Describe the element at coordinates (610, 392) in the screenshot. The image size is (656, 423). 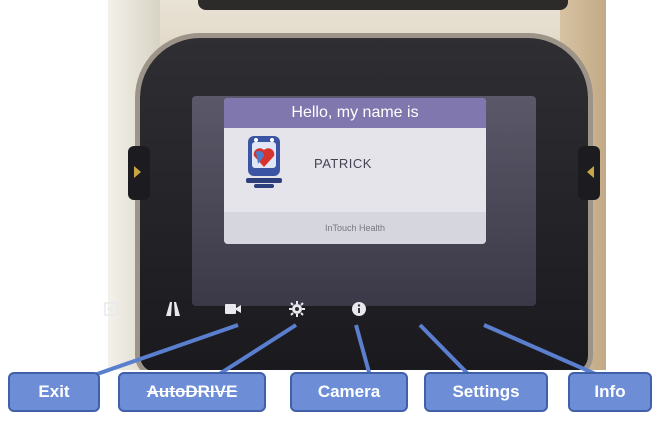
I see `info-callout: Info` at that location.